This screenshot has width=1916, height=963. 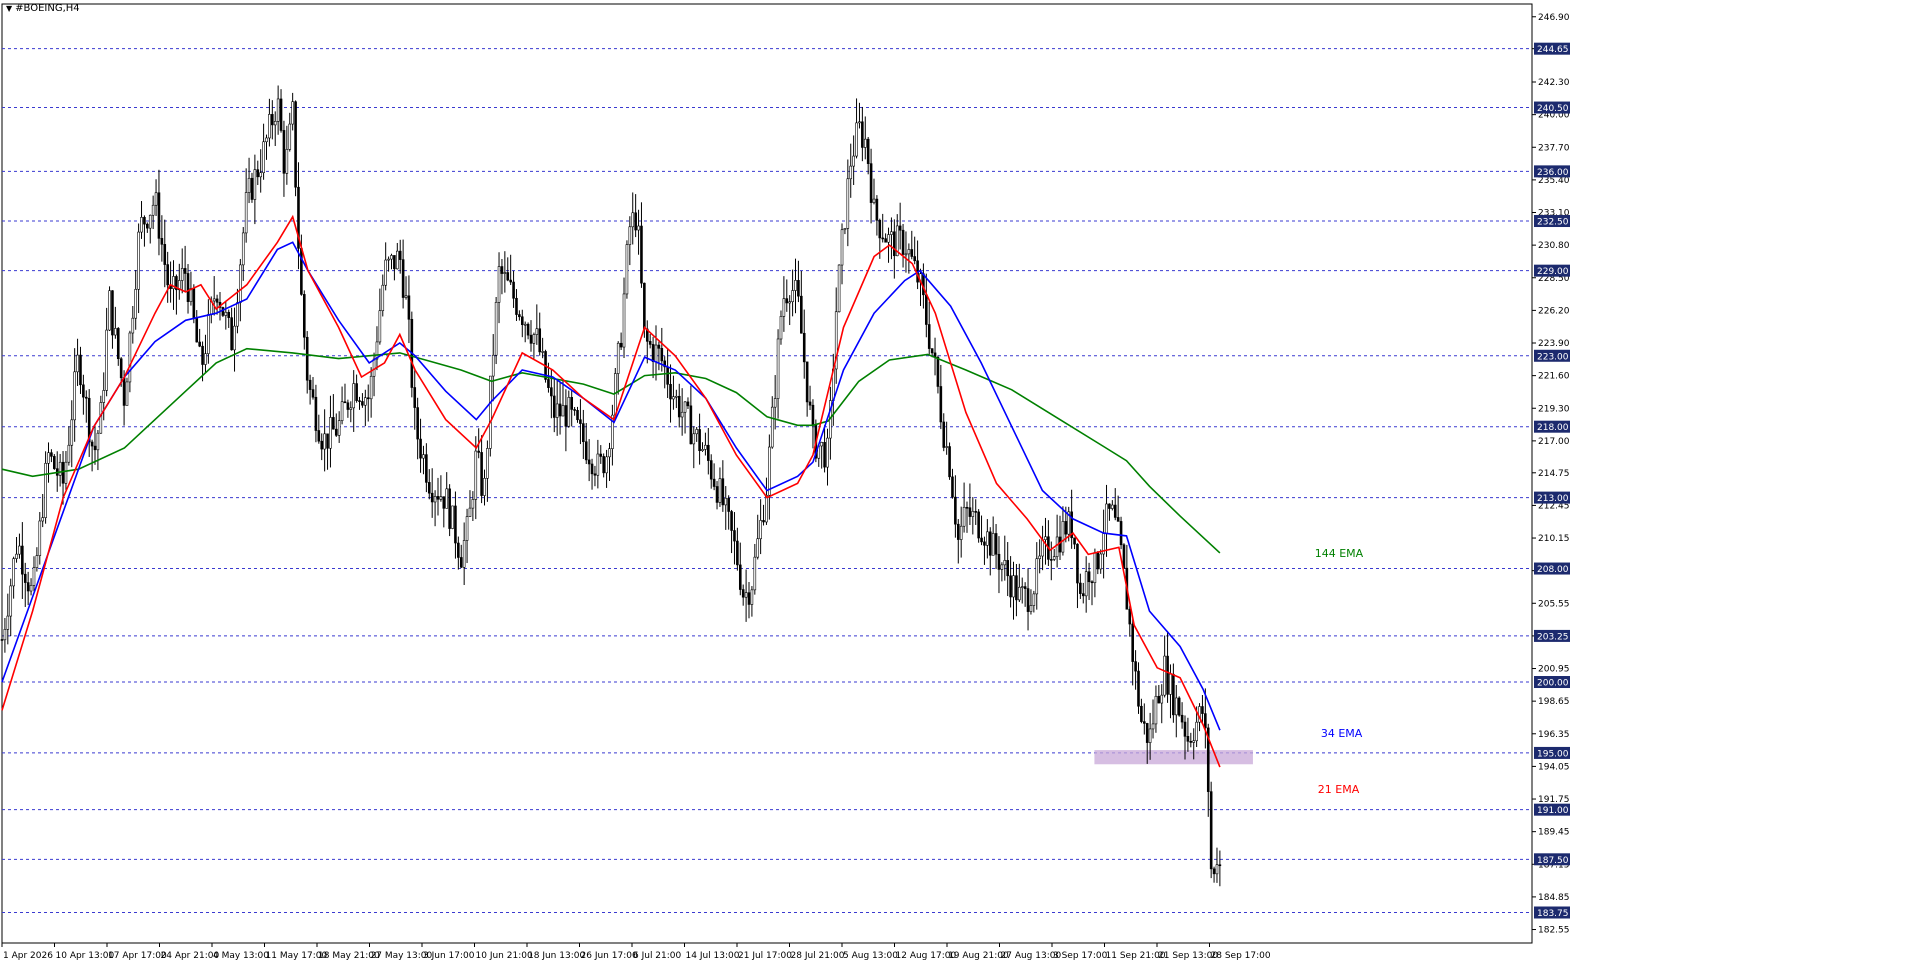 I want to click on x-tick-label-15: 28 Jul 21:00, so click(x=818, y=956).